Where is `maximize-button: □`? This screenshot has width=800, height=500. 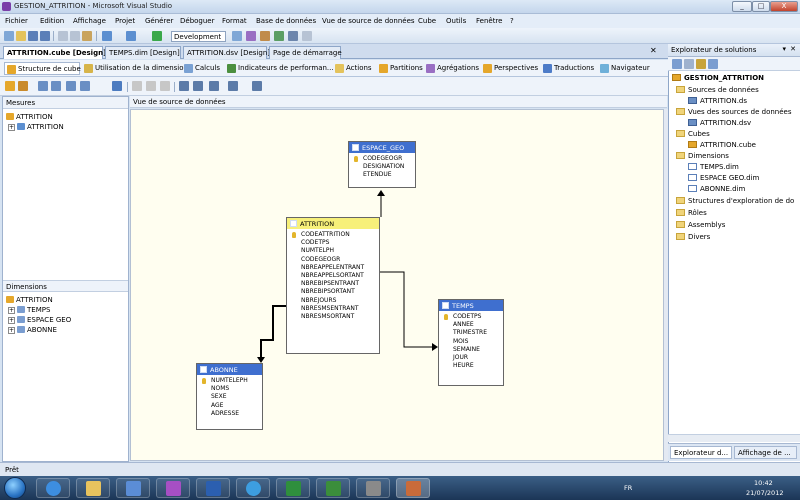
maximize-button: □ is located at coordinates (761, 6).